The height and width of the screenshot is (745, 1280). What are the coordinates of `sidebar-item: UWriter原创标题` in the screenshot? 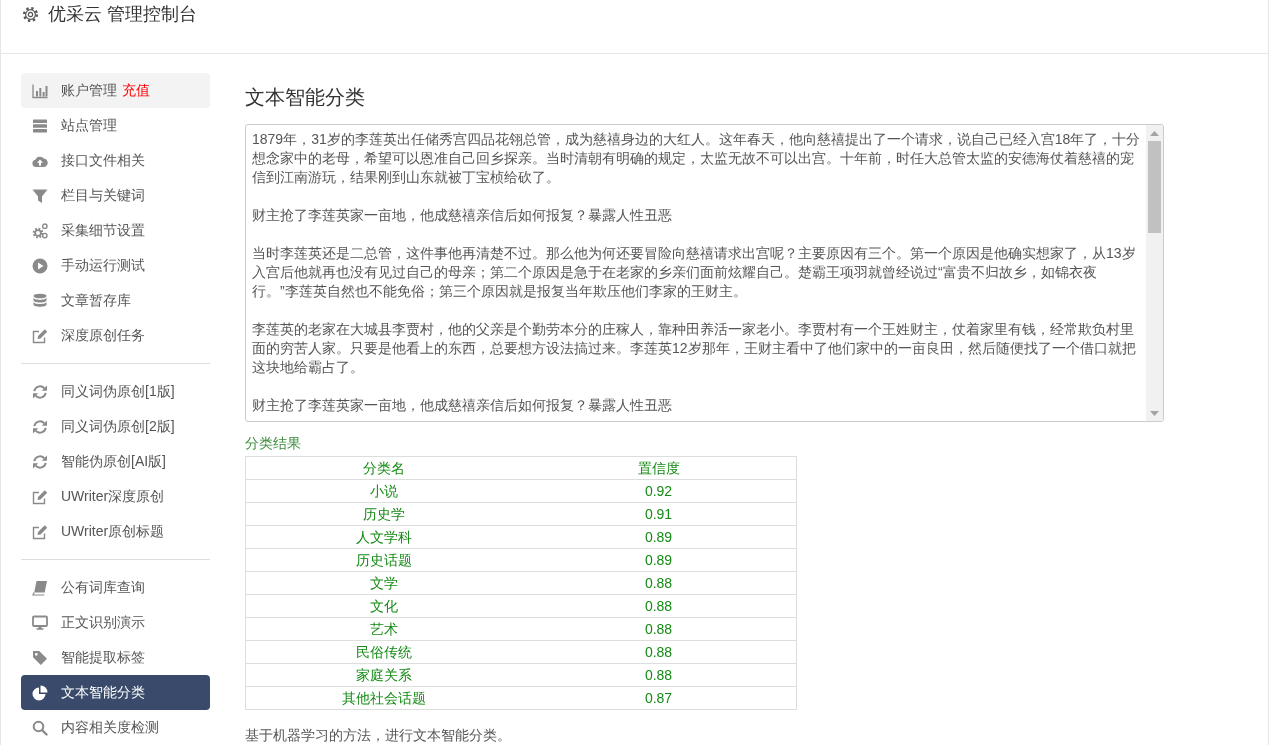 It's located at (115, 531).